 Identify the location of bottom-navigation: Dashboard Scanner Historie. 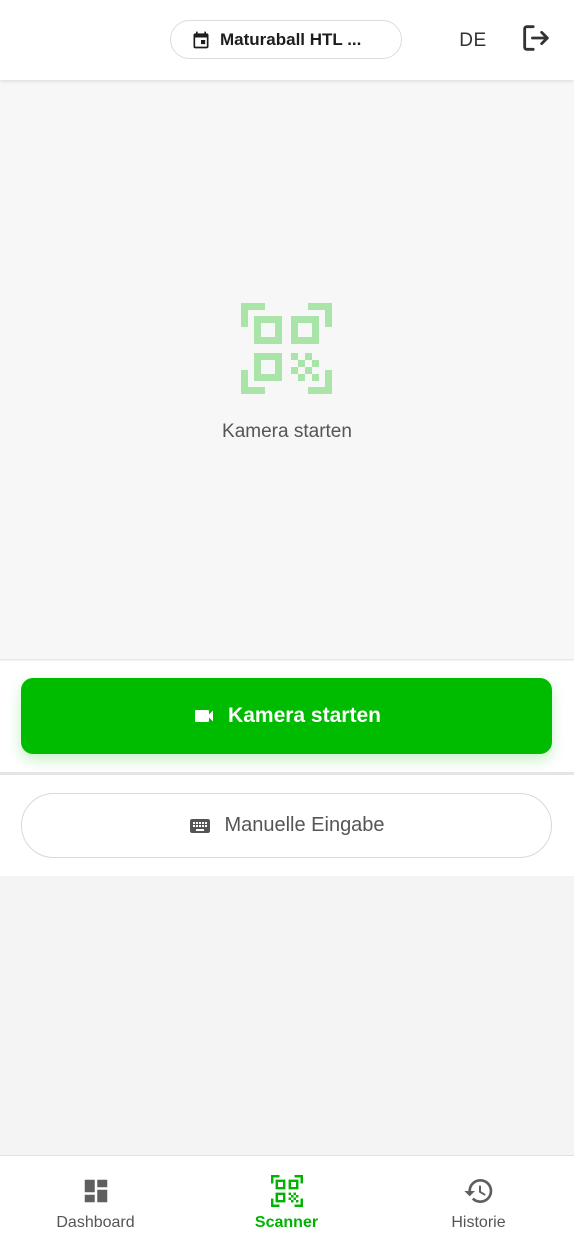
(287, 1197).